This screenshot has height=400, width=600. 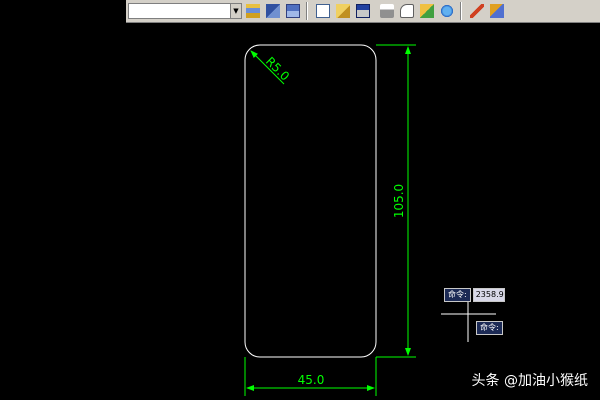 What do you see at coordinates (488, 295) in the screenshot?
I see `command-input: 2358.9` at bounding box center [488, 295].